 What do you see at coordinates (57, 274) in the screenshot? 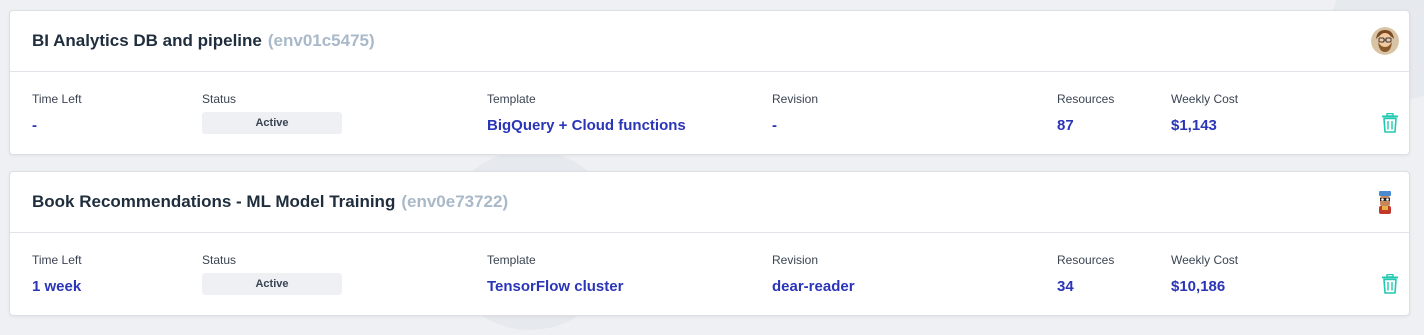
I see `time-left-column: Time Left 1 week` at bounding box center [57, 274].